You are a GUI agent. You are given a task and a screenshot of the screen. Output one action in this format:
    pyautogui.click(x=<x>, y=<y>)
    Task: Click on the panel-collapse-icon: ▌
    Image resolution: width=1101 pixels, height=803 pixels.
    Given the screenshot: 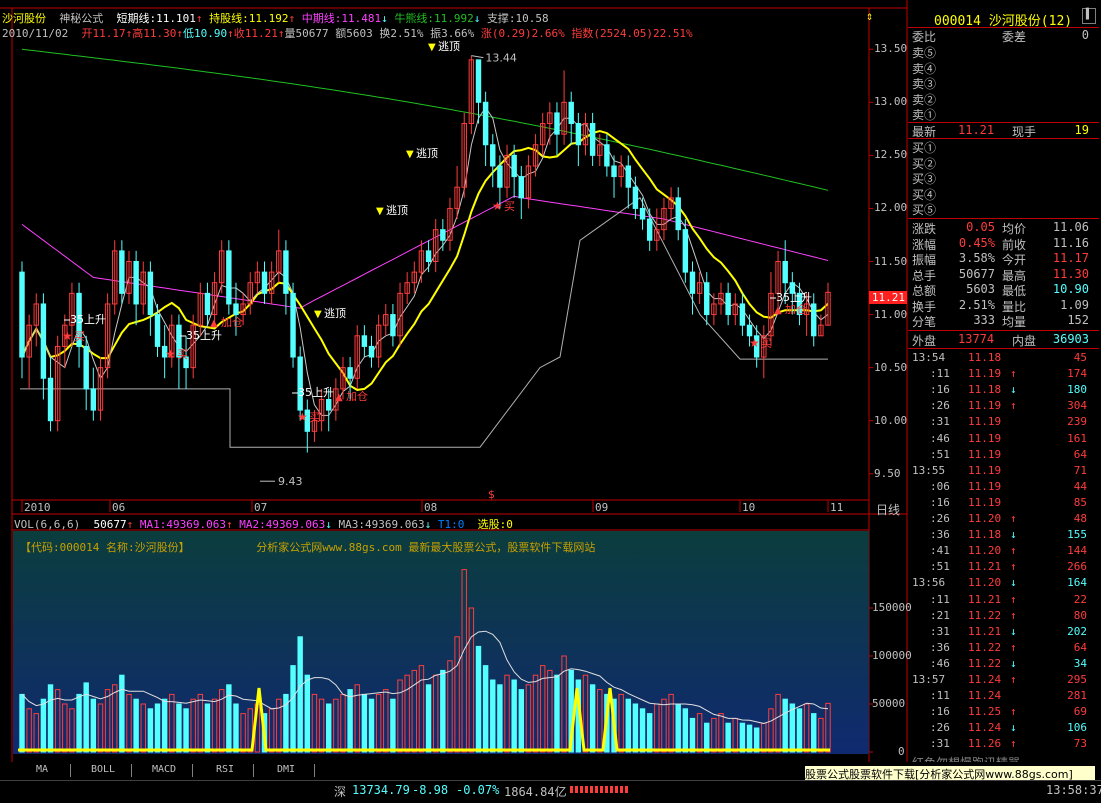 What is the action you would take?
    pyautogui.click(x=1089, y=16)
    